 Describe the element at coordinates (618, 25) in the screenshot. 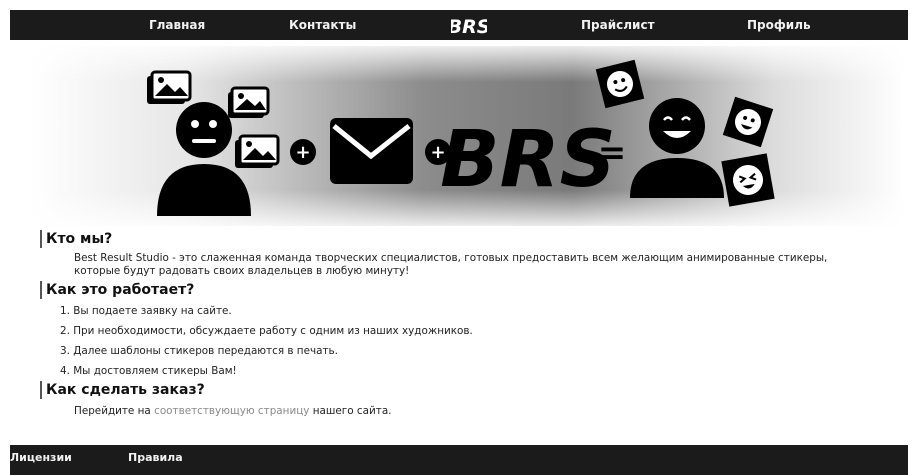

I see `nav-pricelist-link: Прайслист` at that location.